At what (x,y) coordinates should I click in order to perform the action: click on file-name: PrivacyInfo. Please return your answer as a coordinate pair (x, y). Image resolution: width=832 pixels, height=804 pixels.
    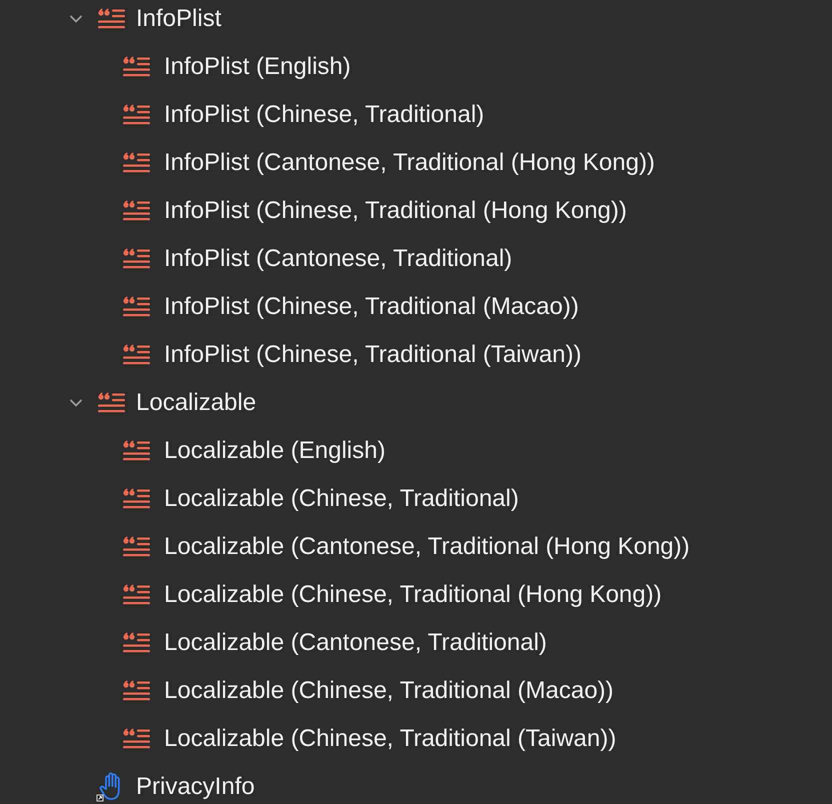
    Looking at the image, I should click on (195, 786).